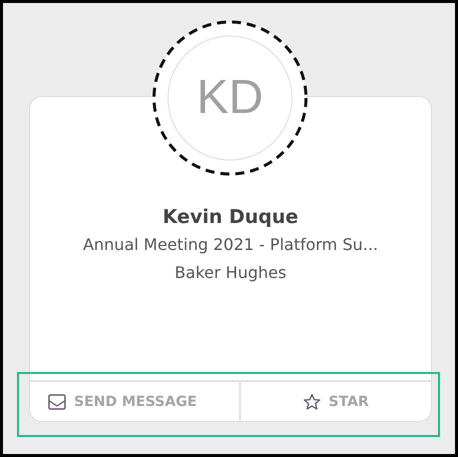 Image resolution: width=458 pixels, height=457 pixels. What do you see at coordinates (135, 401) in the screenshot?
I see `send-message-button: SEND MESSAGE` at bounding box center [135, 401].